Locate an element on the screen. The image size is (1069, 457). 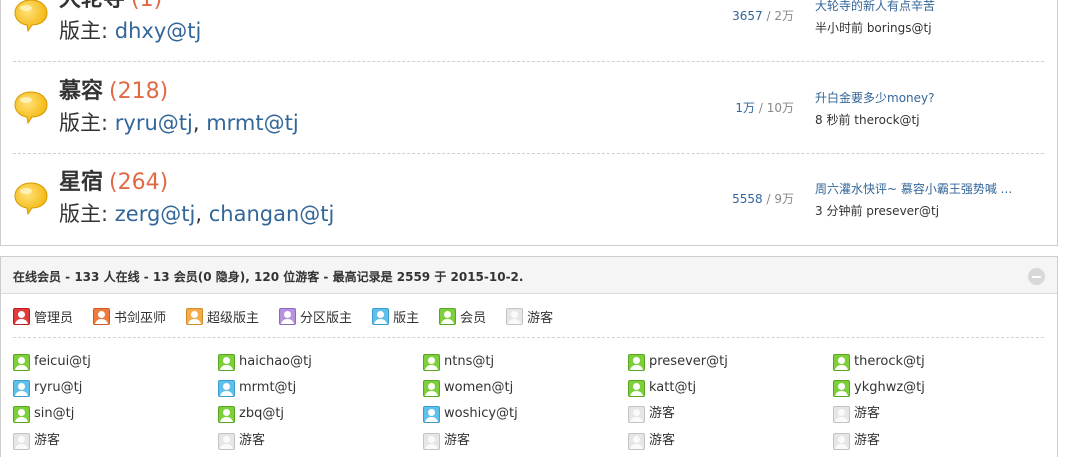
moderator-link: dhxy@tj is located at coordinates (158, 31).